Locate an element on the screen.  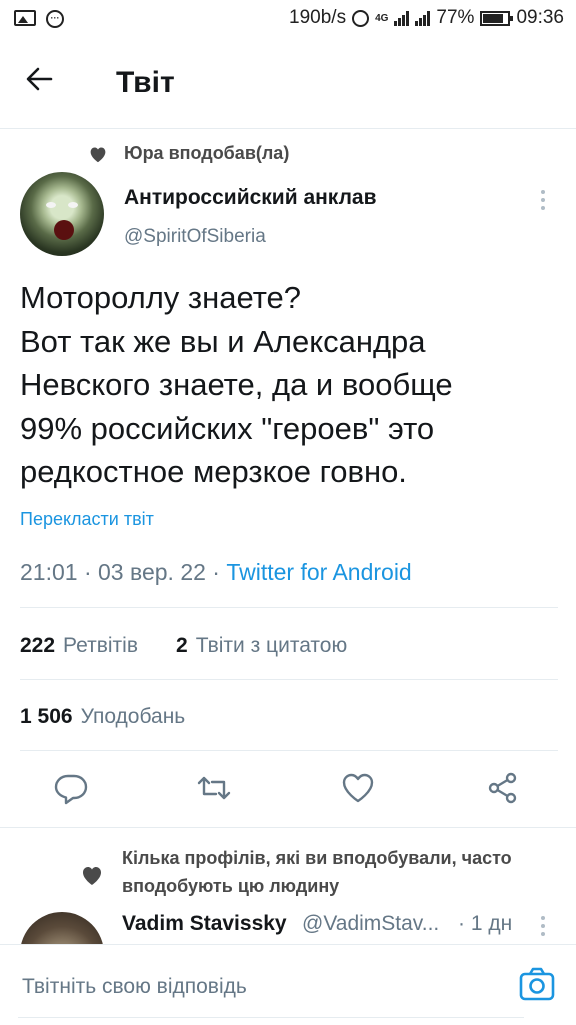
network-speed: 190b/s is located at coordinates (318, 17).